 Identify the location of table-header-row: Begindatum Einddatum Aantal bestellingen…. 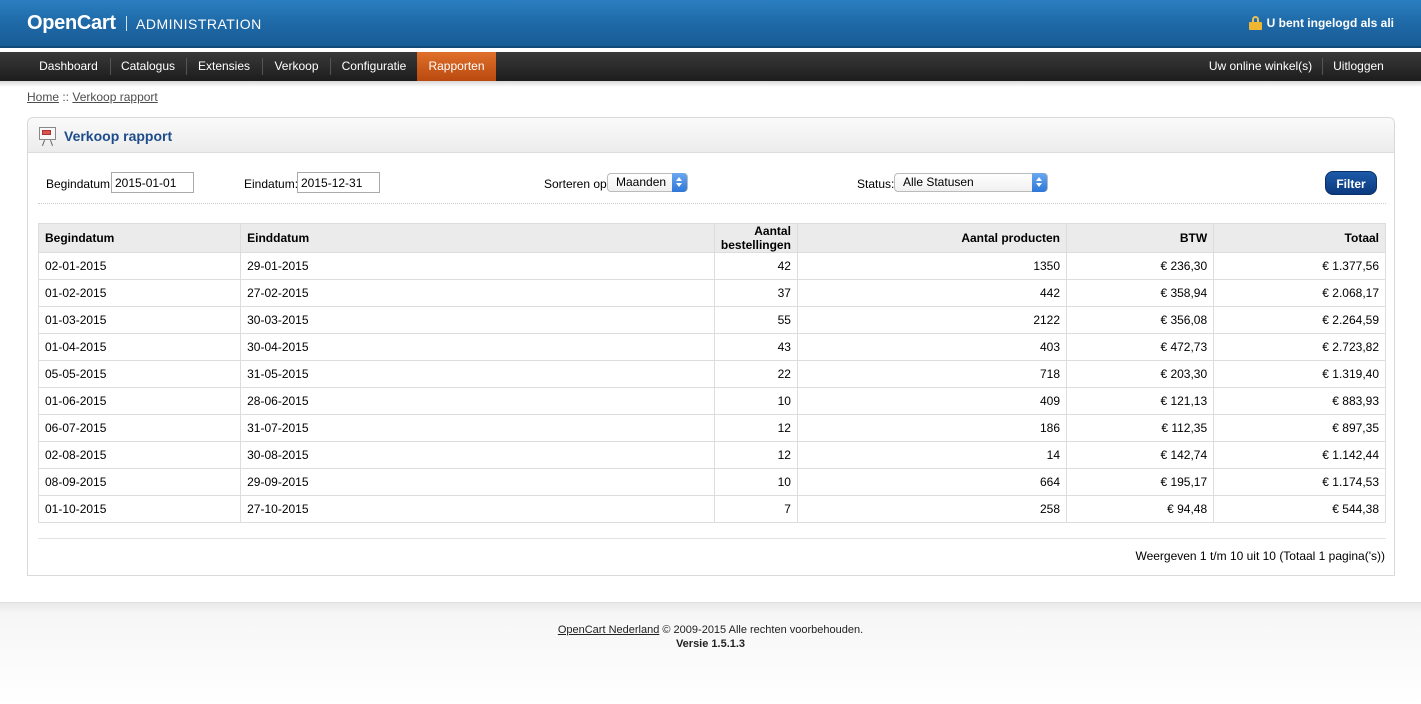
(711, 238).